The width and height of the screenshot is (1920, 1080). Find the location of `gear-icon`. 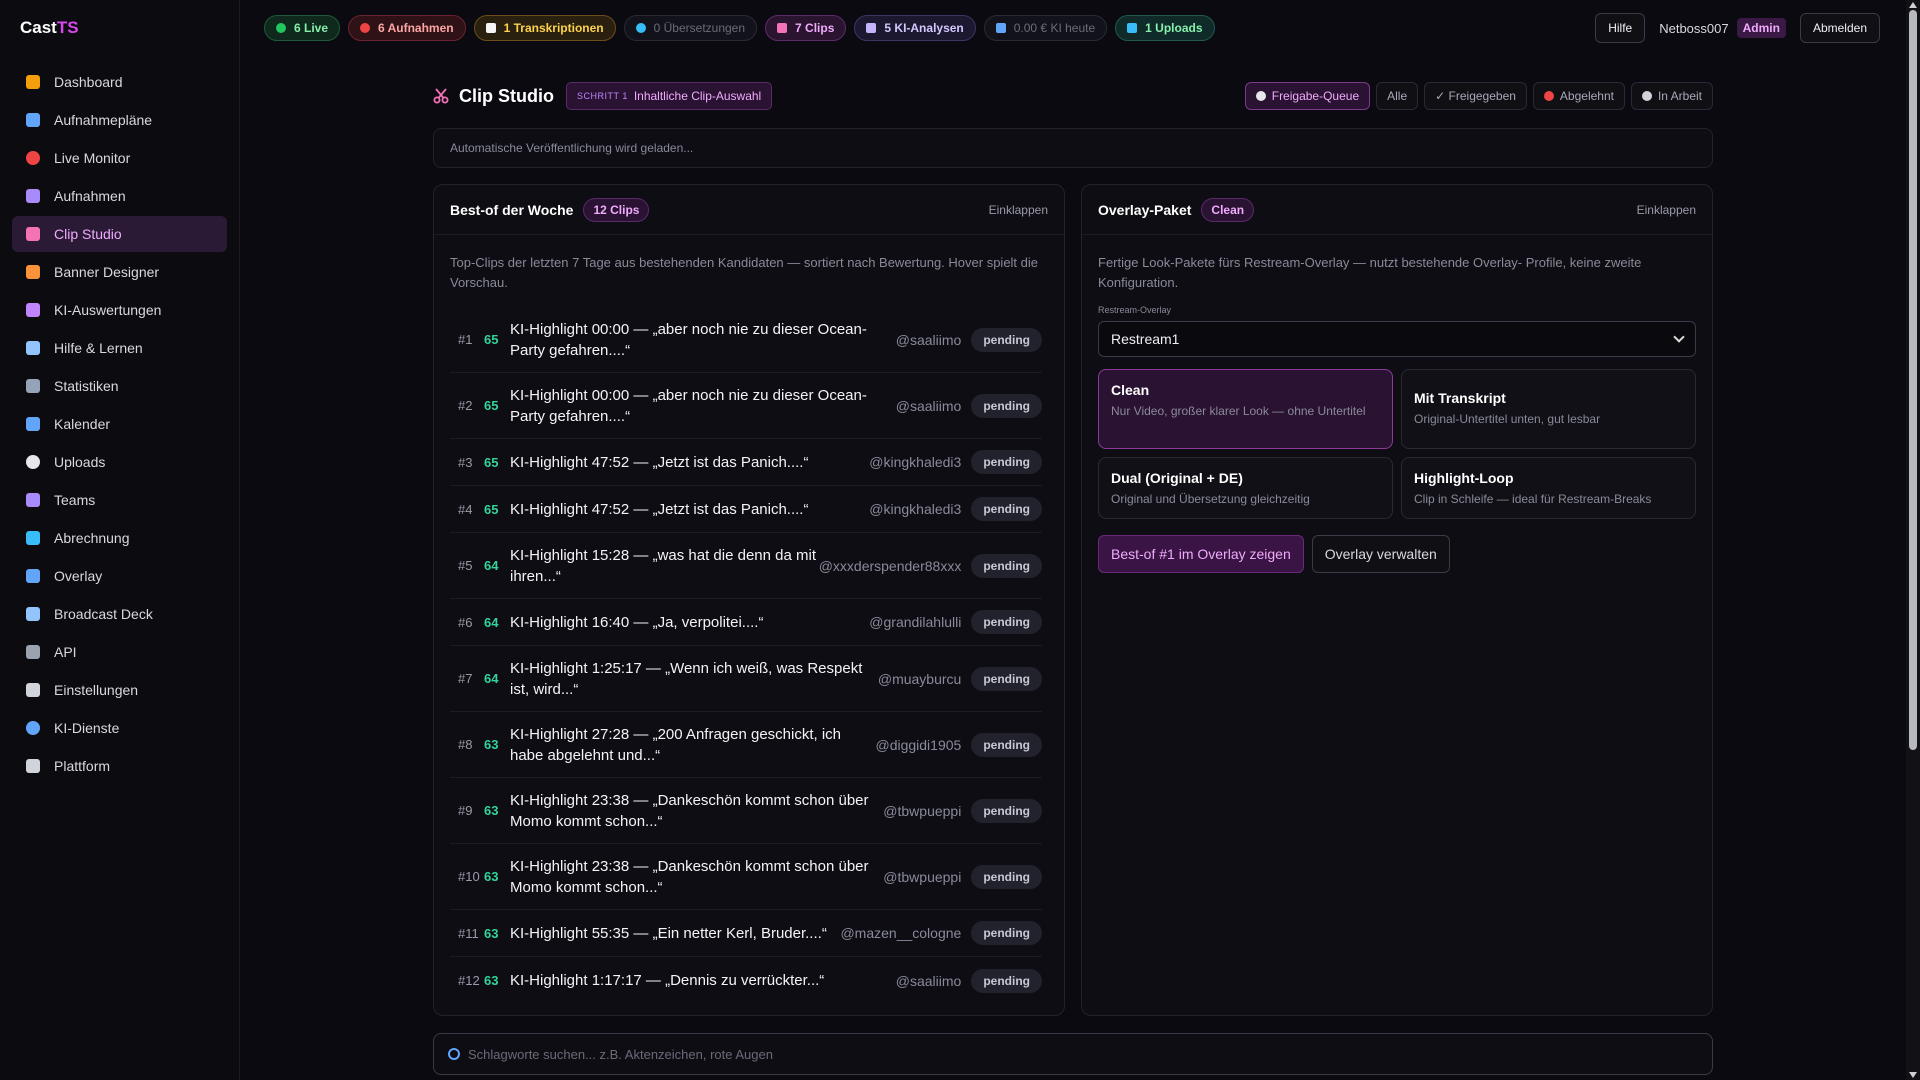

gear-icon is located at coordinates (33, 690).